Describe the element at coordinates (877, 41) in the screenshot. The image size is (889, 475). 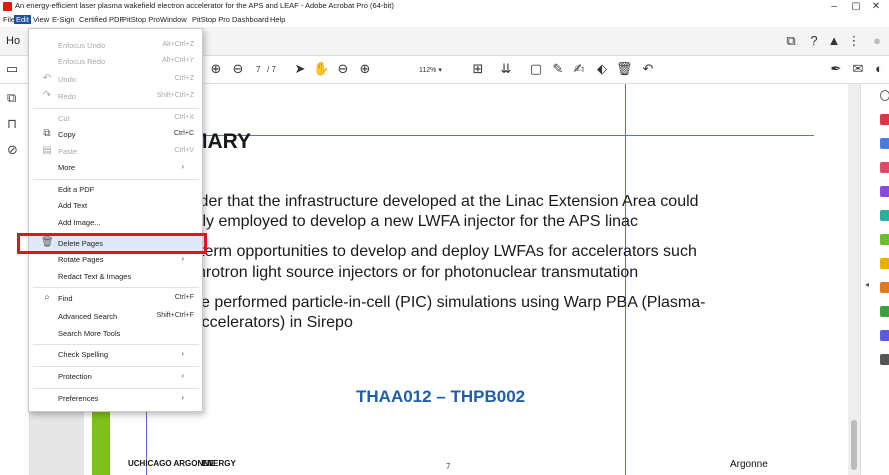
I see `account-icon: ●` at that location.